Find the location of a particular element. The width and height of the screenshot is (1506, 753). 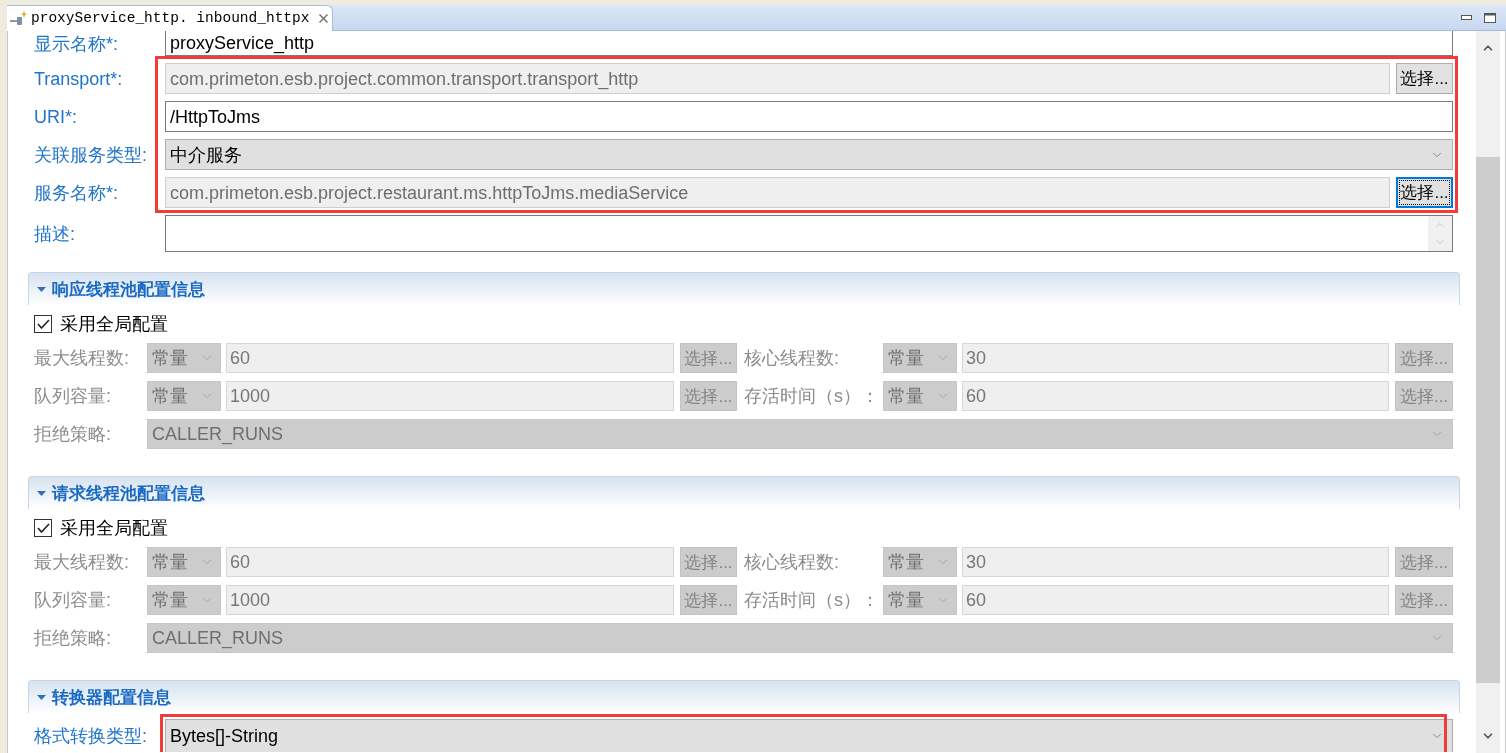

field-label: 服务名称*: is located at coordinates (76, 192).